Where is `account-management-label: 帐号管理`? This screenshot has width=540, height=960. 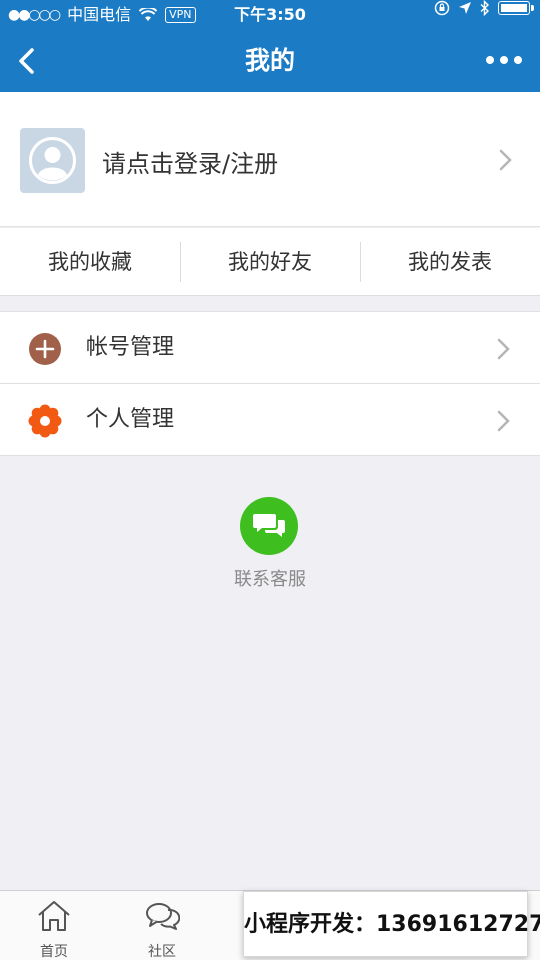
account-management-label: 帐号管理 is located at coordinates (130, 347).